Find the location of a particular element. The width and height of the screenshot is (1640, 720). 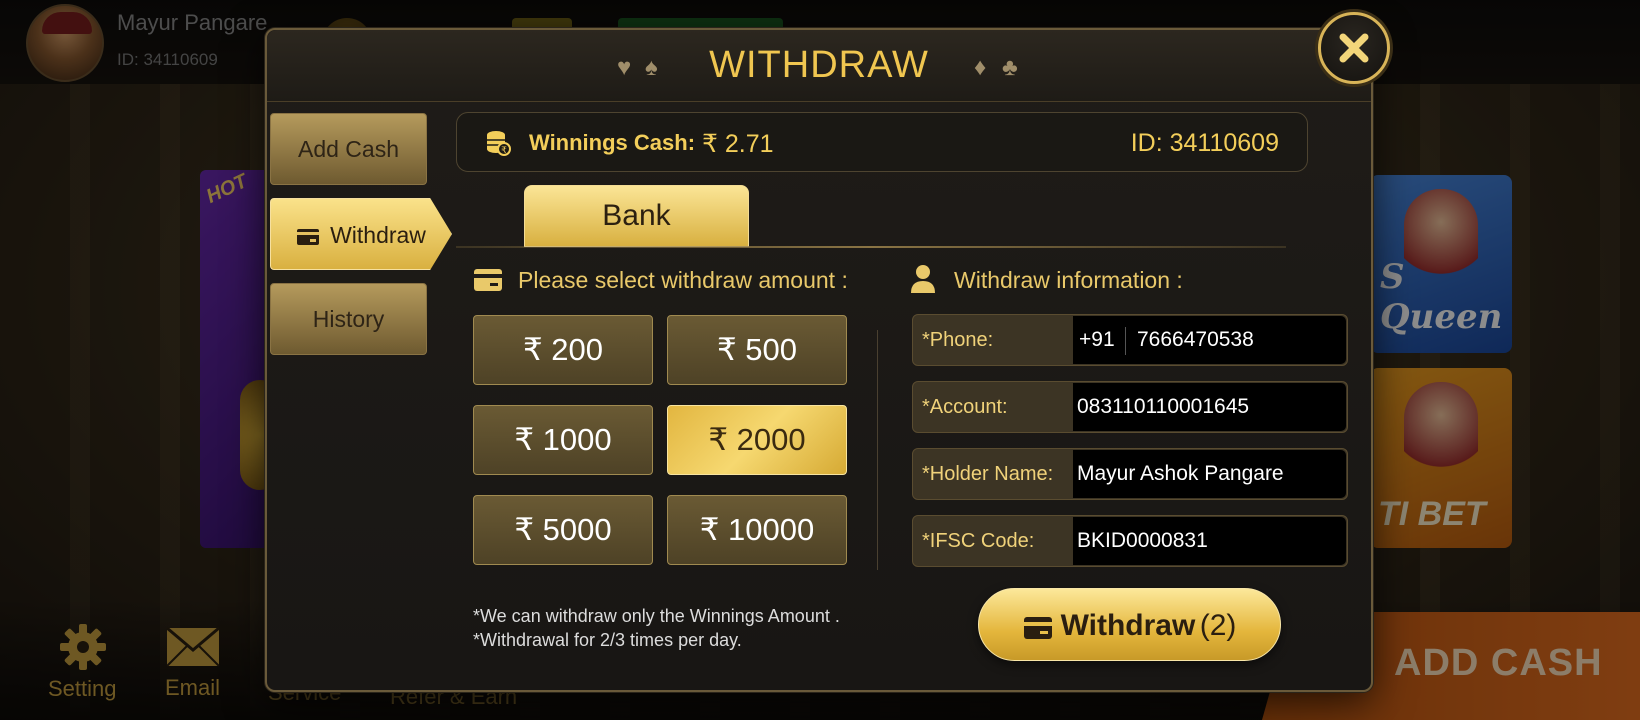

holder-name-input: Mayur Ashok Pangare is located at coordinates (1209, 474).